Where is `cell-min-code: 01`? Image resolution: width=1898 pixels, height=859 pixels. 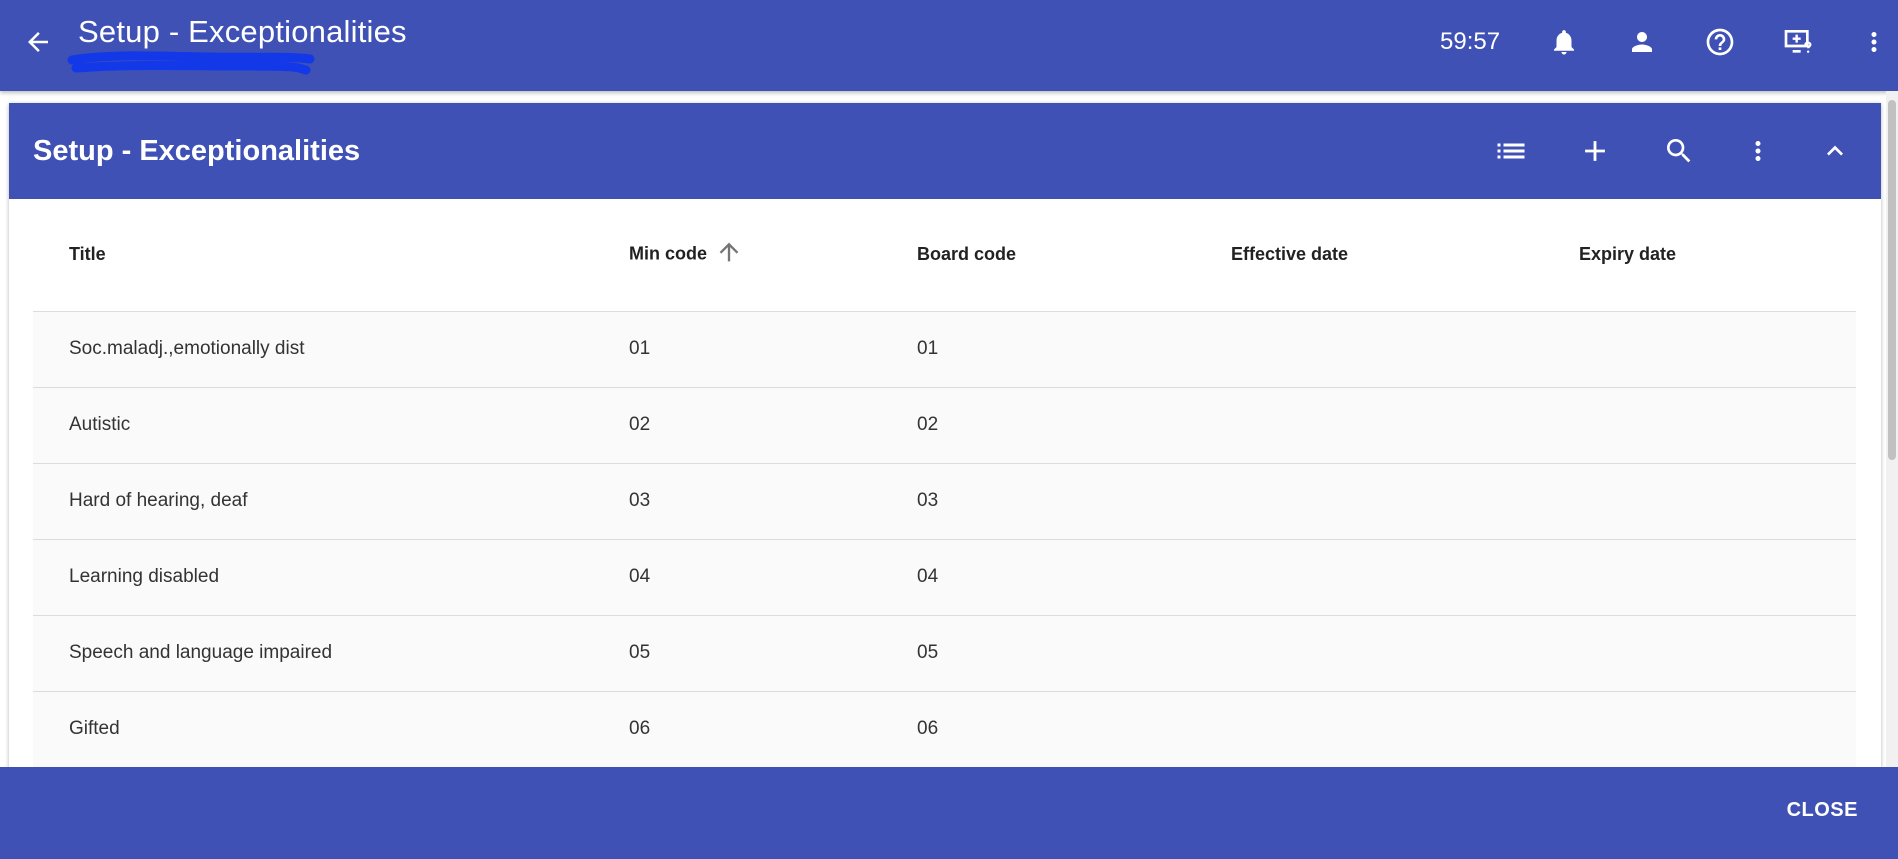 cell-min-code: 01 is located at coordinates (737, 349).